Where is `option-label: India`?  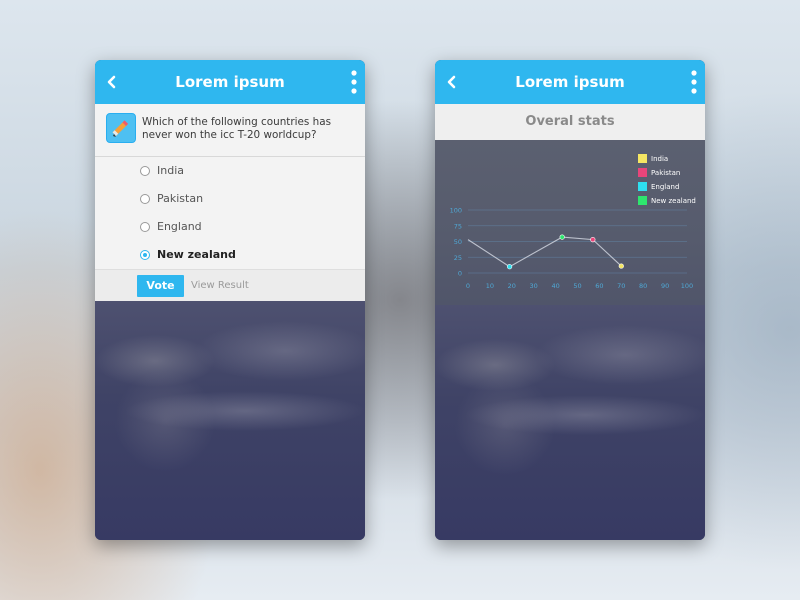 option-label: India is located at coordinates (170, 170).